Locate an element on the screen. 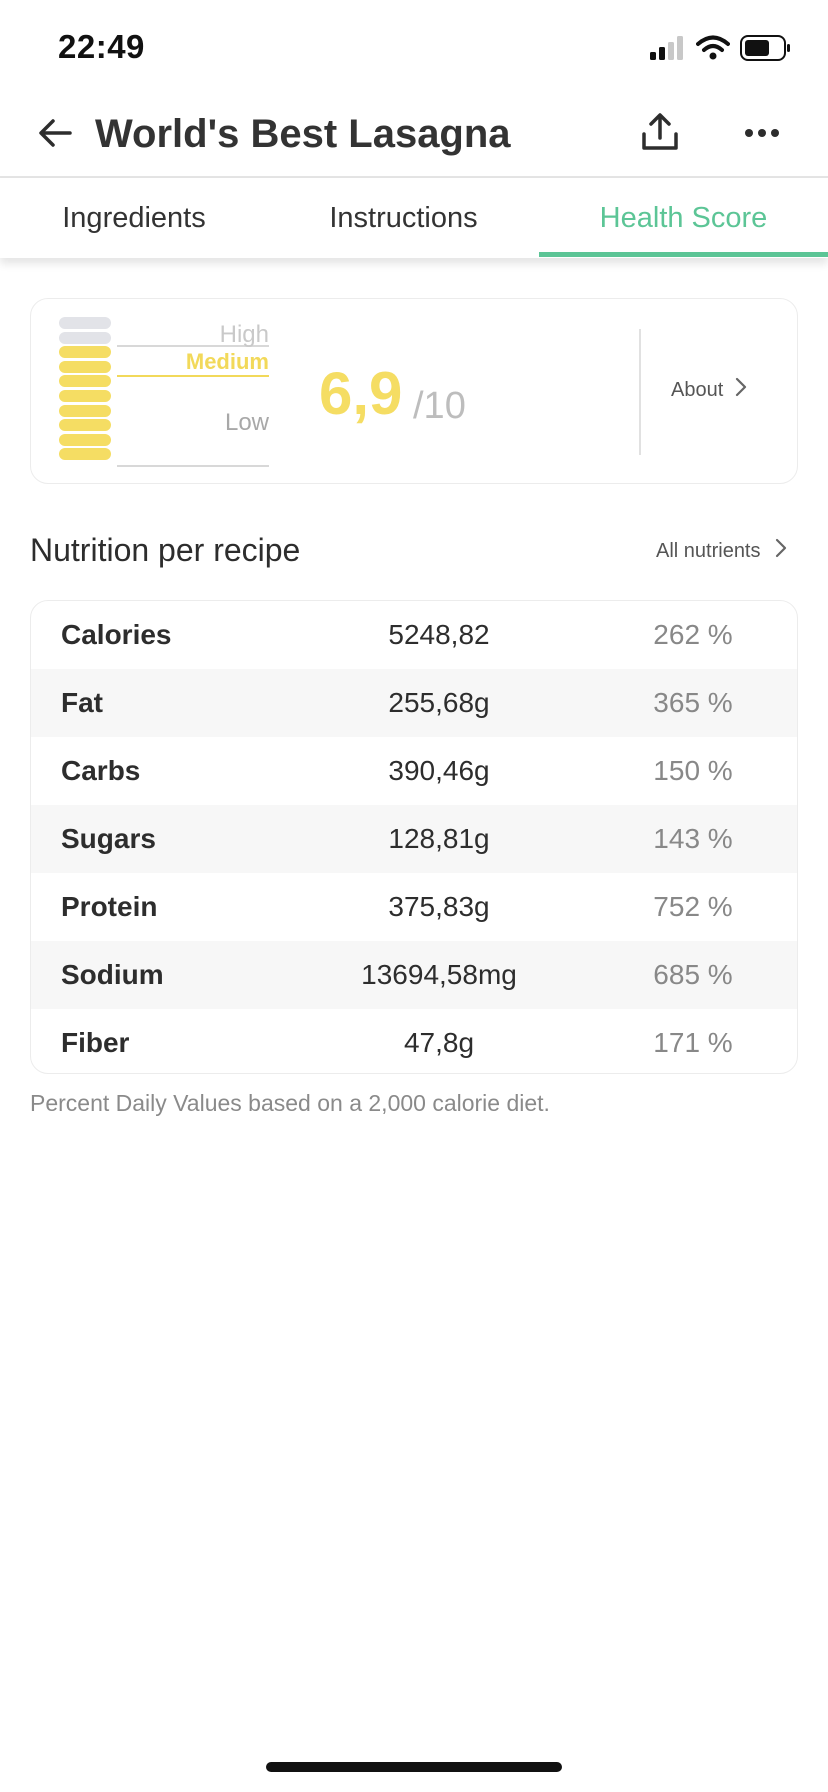  nutrient-amount: 375,83g is located at coordinates (439, 906).